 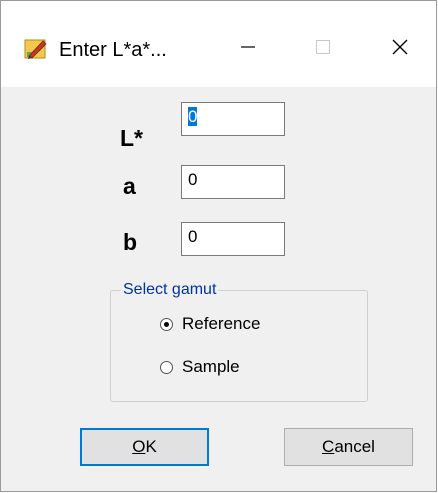 I want to click on close-button, so click(x=400, y=49).